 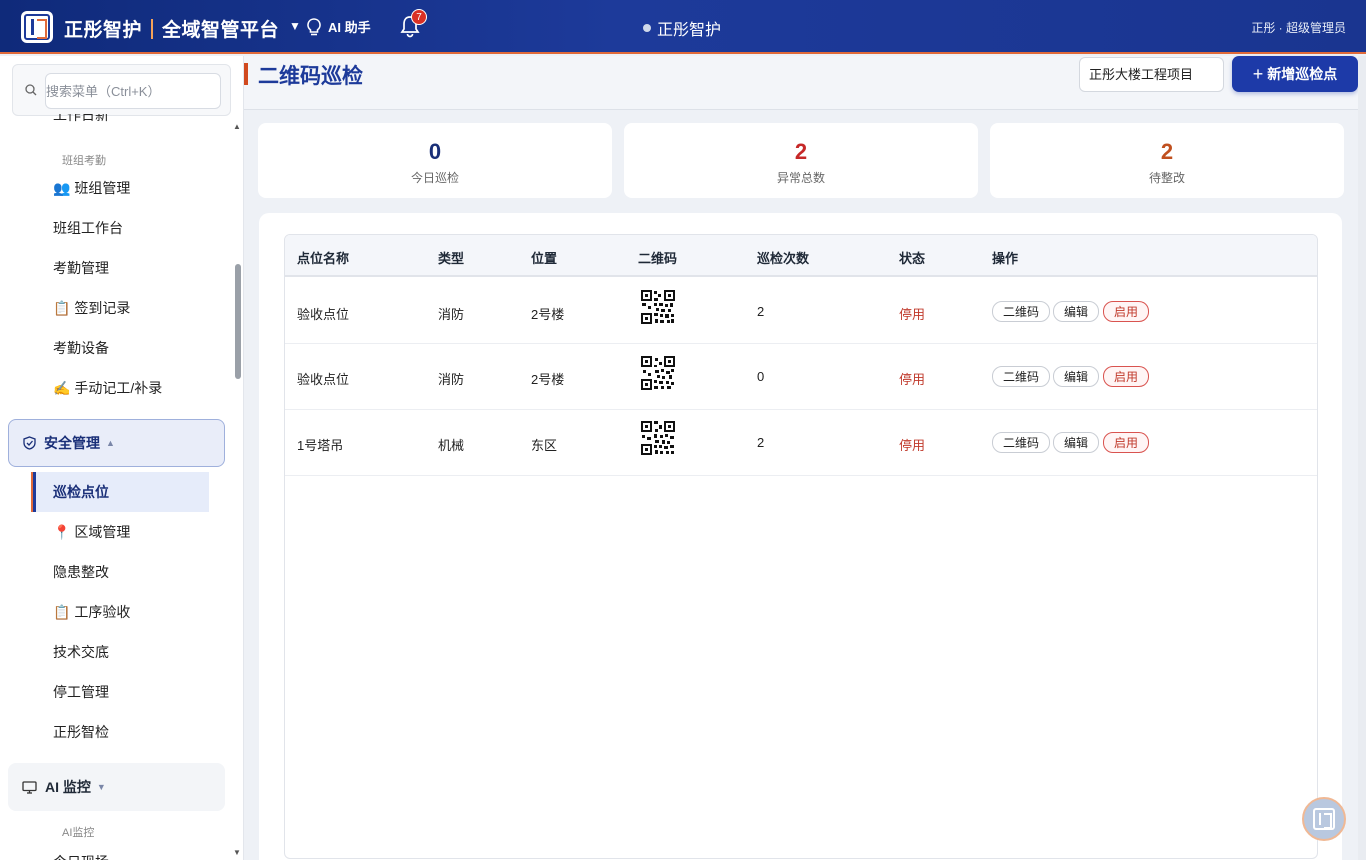 What do you see at coordinates (91, 188) in the screenshot?
I see `sidebar-item-team-manage: 👥 班组管理` at bounding box center [91, 188].